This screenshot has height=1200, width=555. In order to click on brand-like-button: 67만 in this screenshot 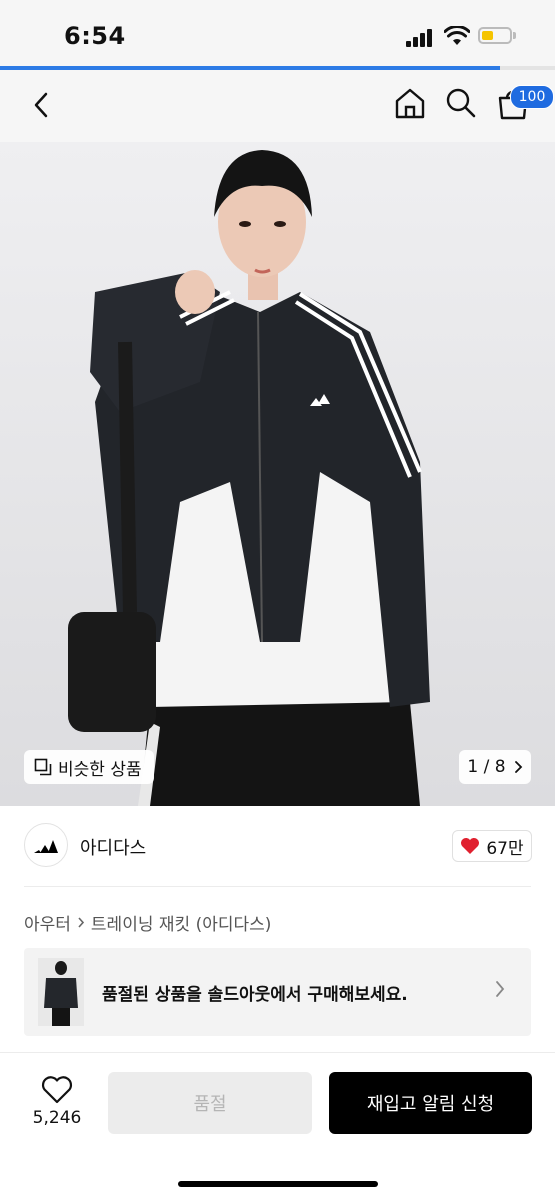, I will do `click(492, 846)`.